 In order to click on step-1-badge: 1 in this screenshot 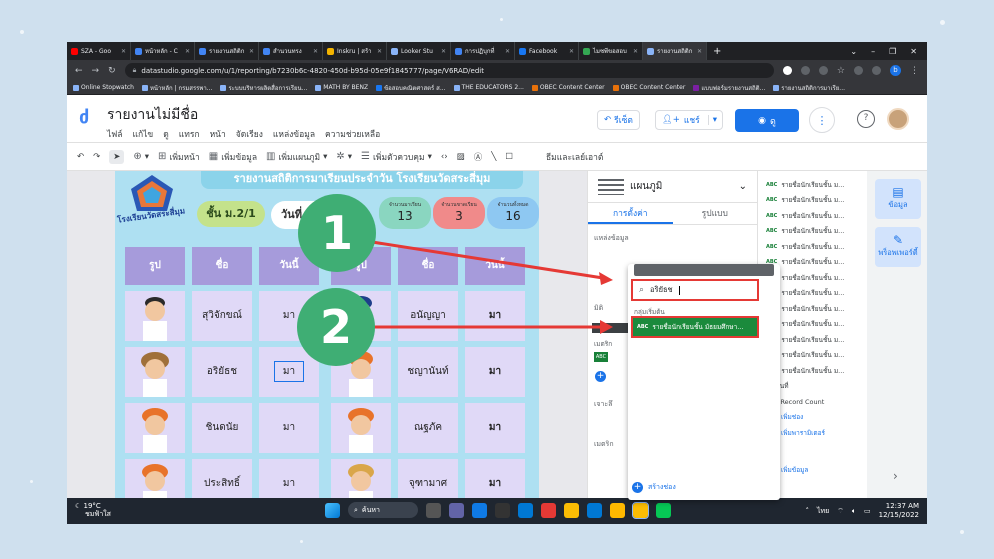, I will do `click(337, 233)`.